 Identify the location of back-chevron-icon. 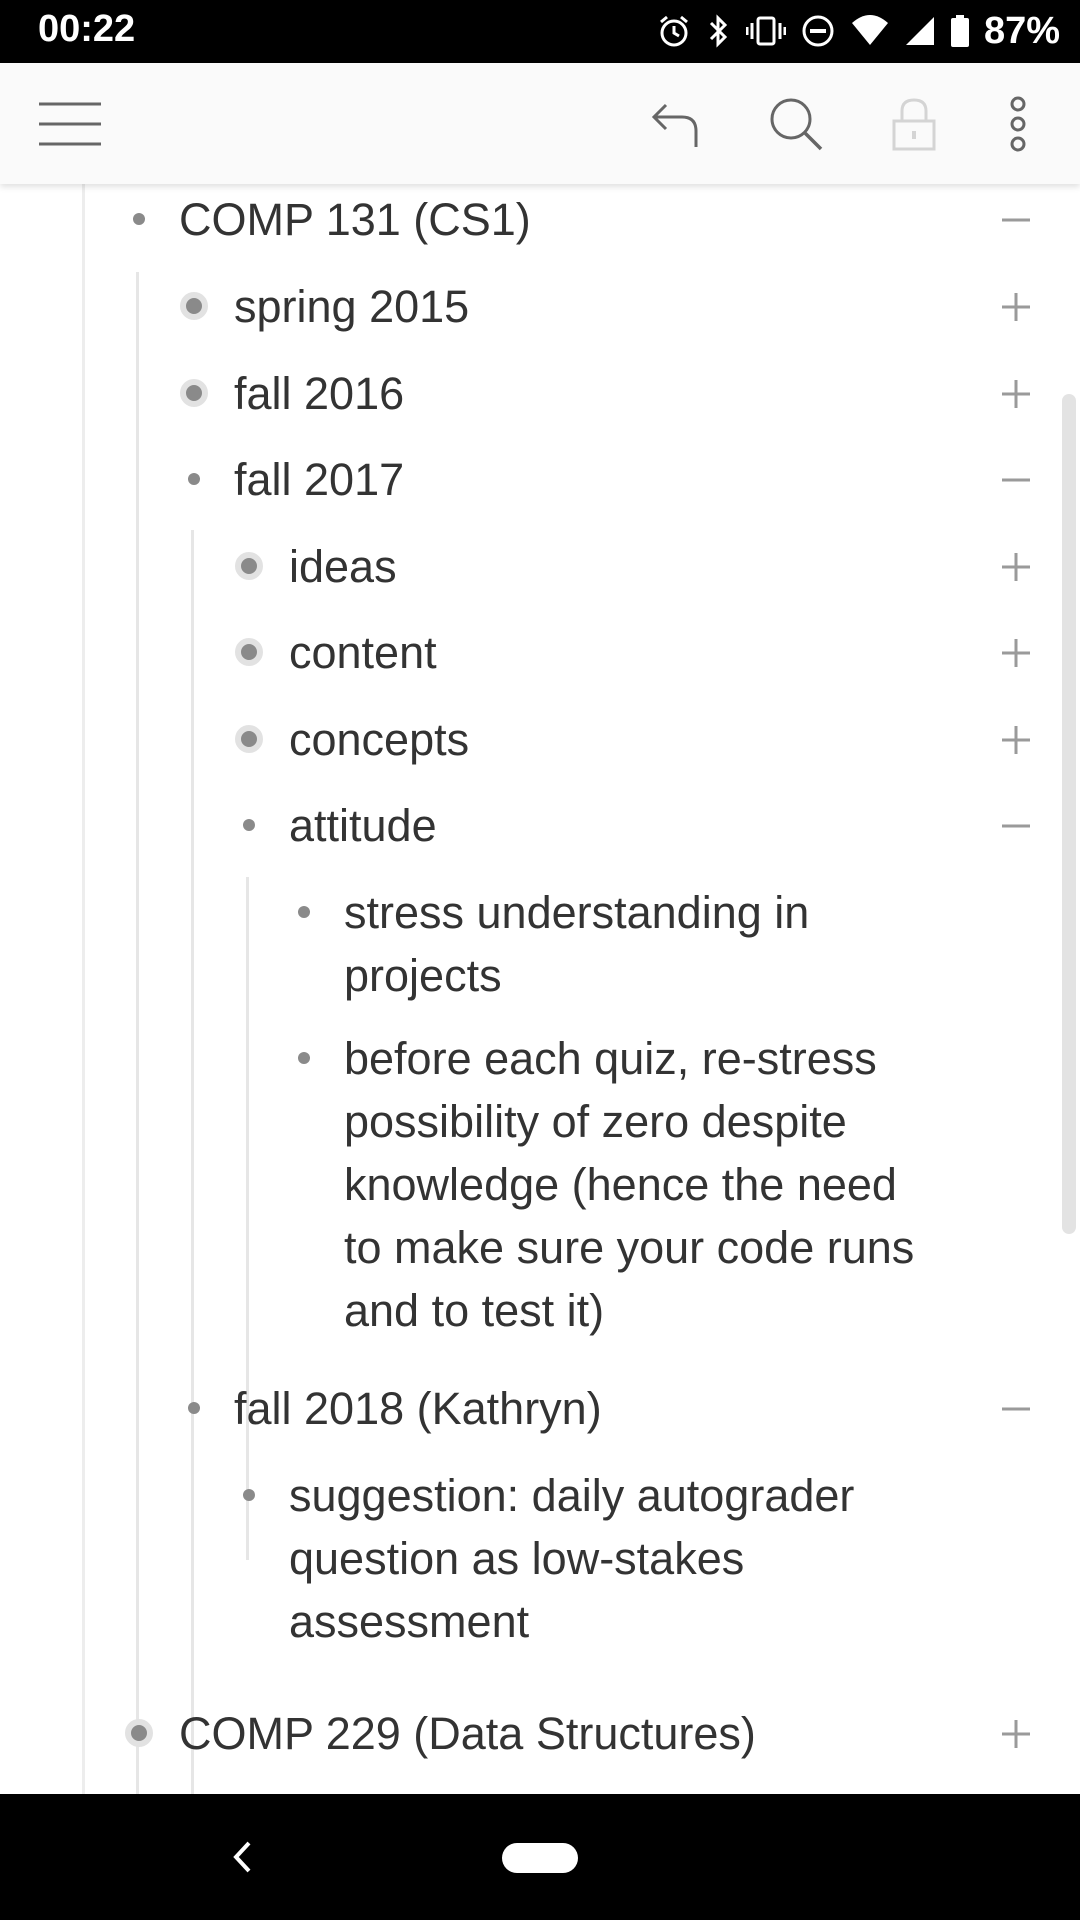
(242, 1857).